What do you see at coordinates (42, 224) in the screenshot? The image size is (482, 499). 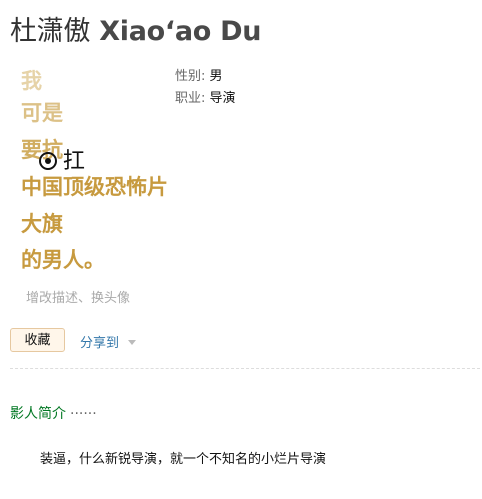 I see `poster-text-line: 大旗` at bounding box center [42, 224].